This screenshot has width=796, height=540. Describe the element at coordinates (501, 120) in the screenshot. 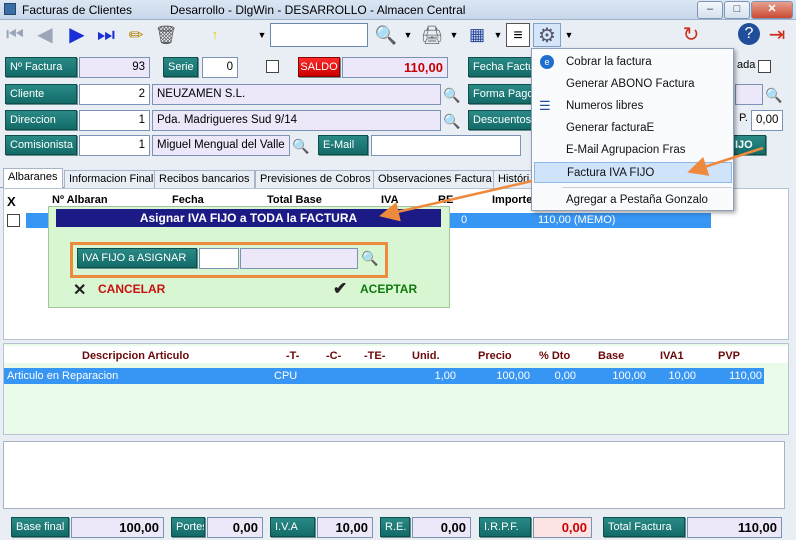

I see `descuentos-label: Descuentos` at that location.